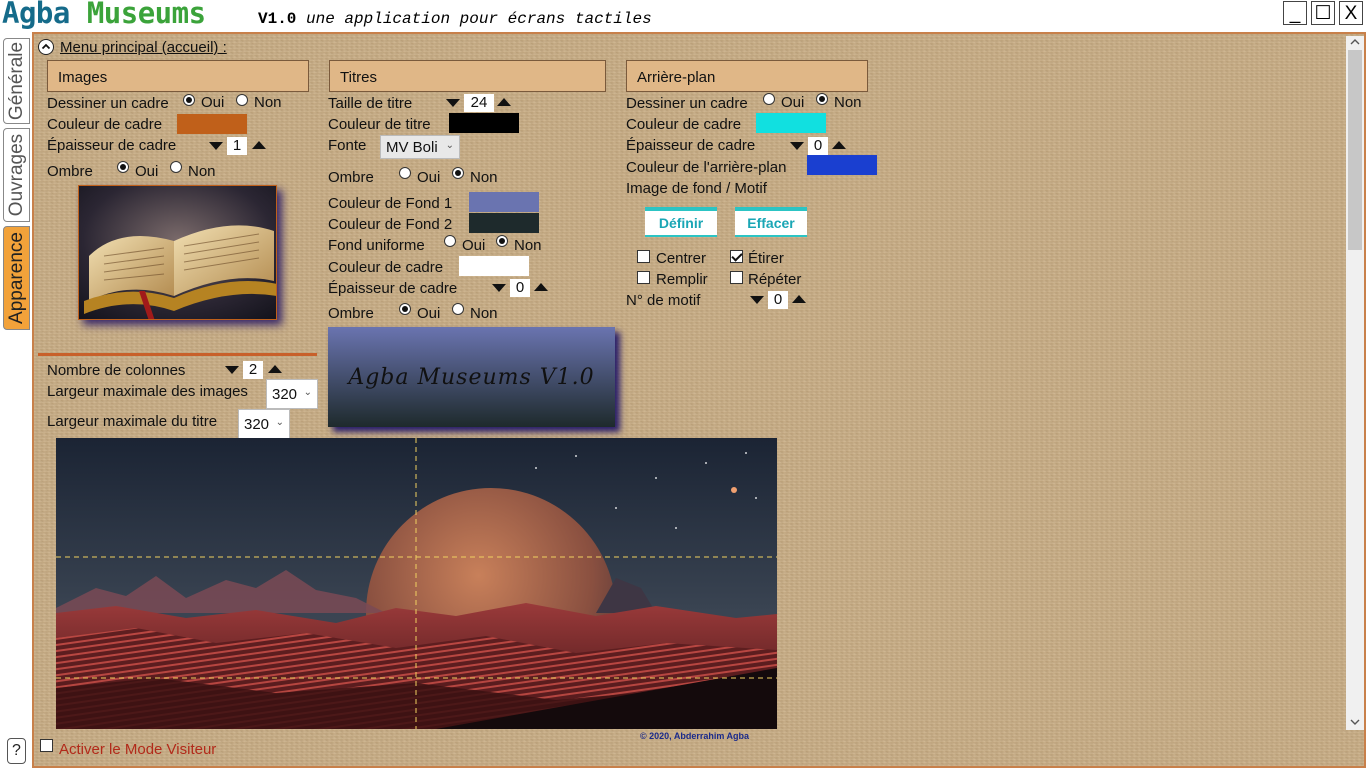 The image size is (1366, 768). What do you see at coordinates (479, 103) in the screenshot?
I see `titles-size-value: 24` at bounding box center [479, 103].